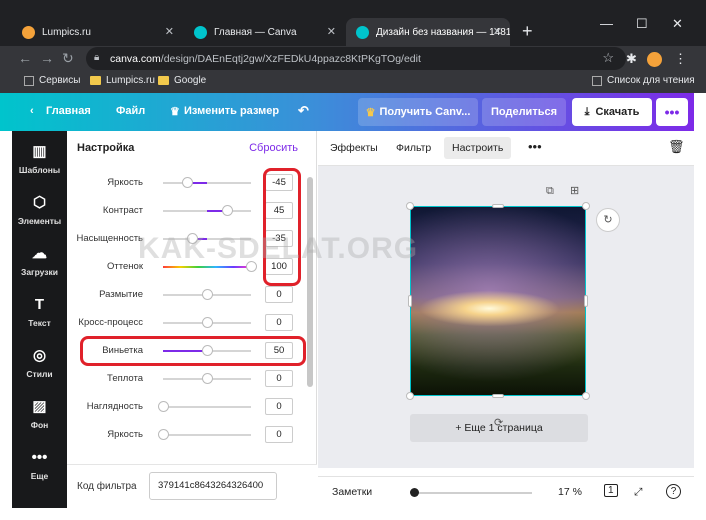  I want to click on extensions-icon: ✱, so click(631, 59).